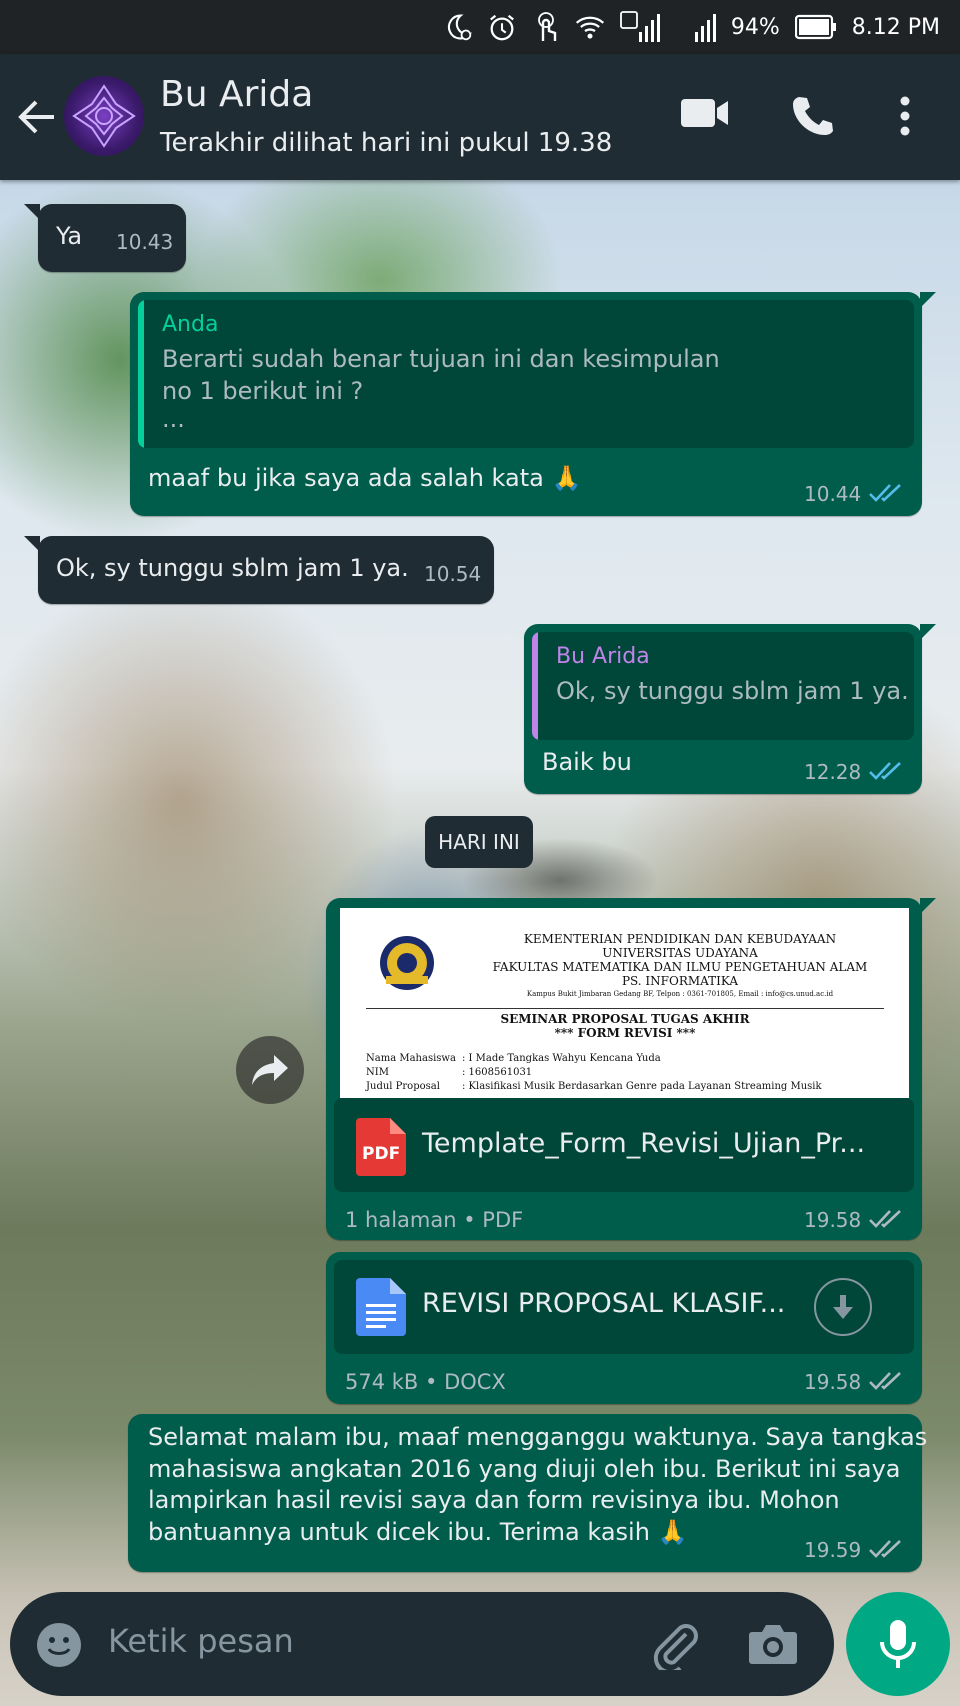  Describe the element at coordinates (833, 1550) in the screenshot. I see `message-time: 19.59` at that location.